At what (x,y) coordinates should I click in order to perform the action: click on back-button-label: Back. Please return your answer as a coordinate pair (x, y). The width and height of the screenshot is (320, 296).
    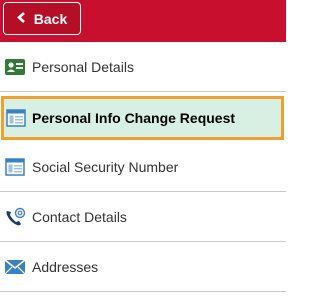
    Looking at the image, I should click on (50, 18).